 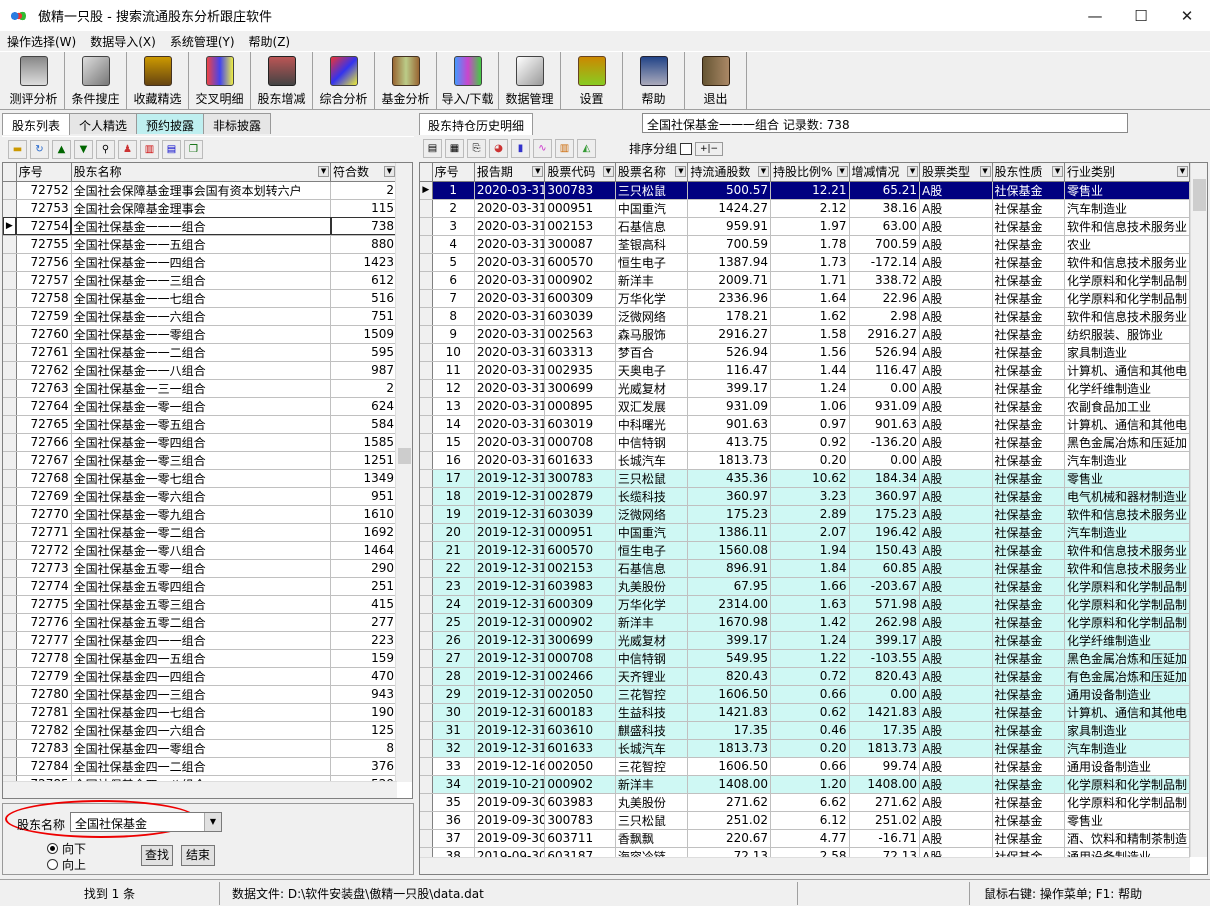 I want to click on arrow-up-icon: ▲, so click(x=61, y=149).